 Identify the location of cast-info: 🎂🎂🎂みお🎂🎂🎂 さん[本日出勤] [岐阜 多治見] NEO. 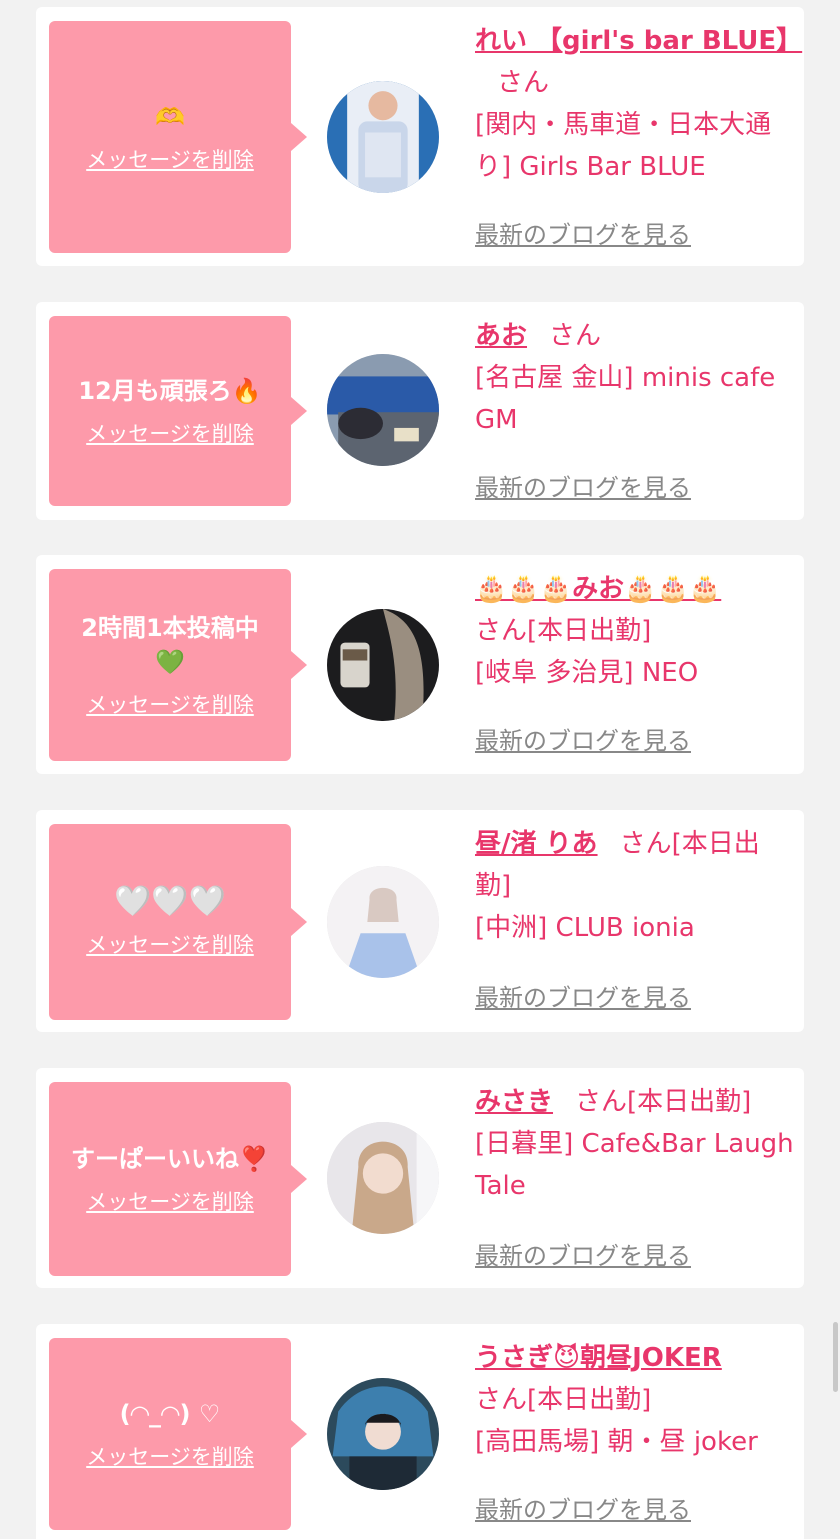
(635, 631).